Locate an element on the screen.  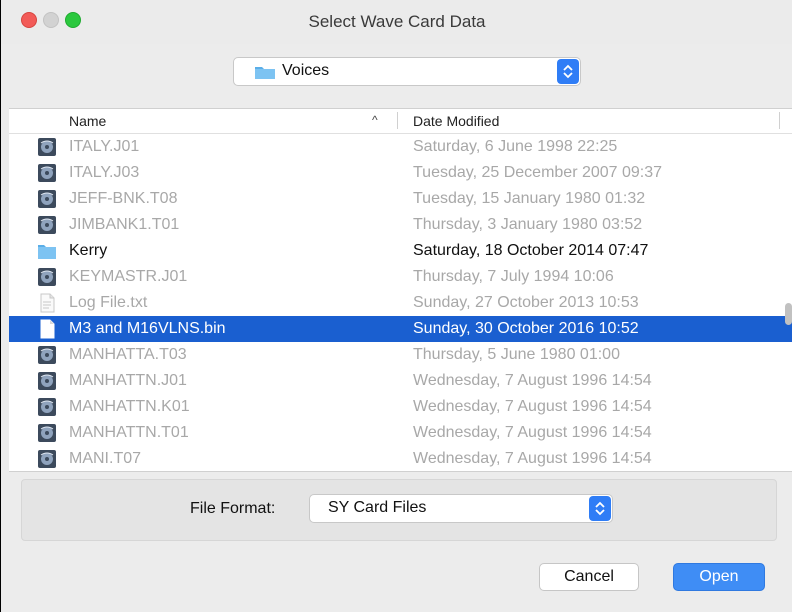
file-row: ITALY.J01 Saturday, 6 June 1998 22:25 is located at coordinates (400, 147).